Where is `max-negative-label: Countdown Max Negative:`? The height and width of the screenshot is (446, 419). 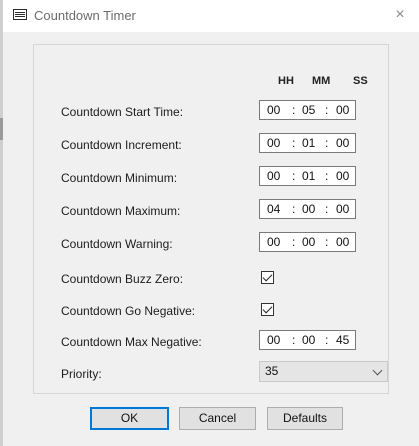 max-negative-label: Countdown Max Negative: is located at coordinates (131, 342).